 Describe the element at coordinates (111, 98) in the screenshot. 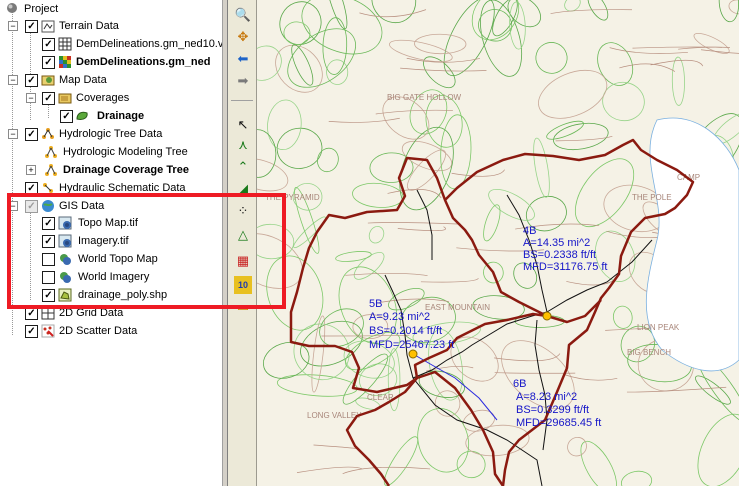

I see `tree-node-coverages: − ✓ Coverages` at that location.